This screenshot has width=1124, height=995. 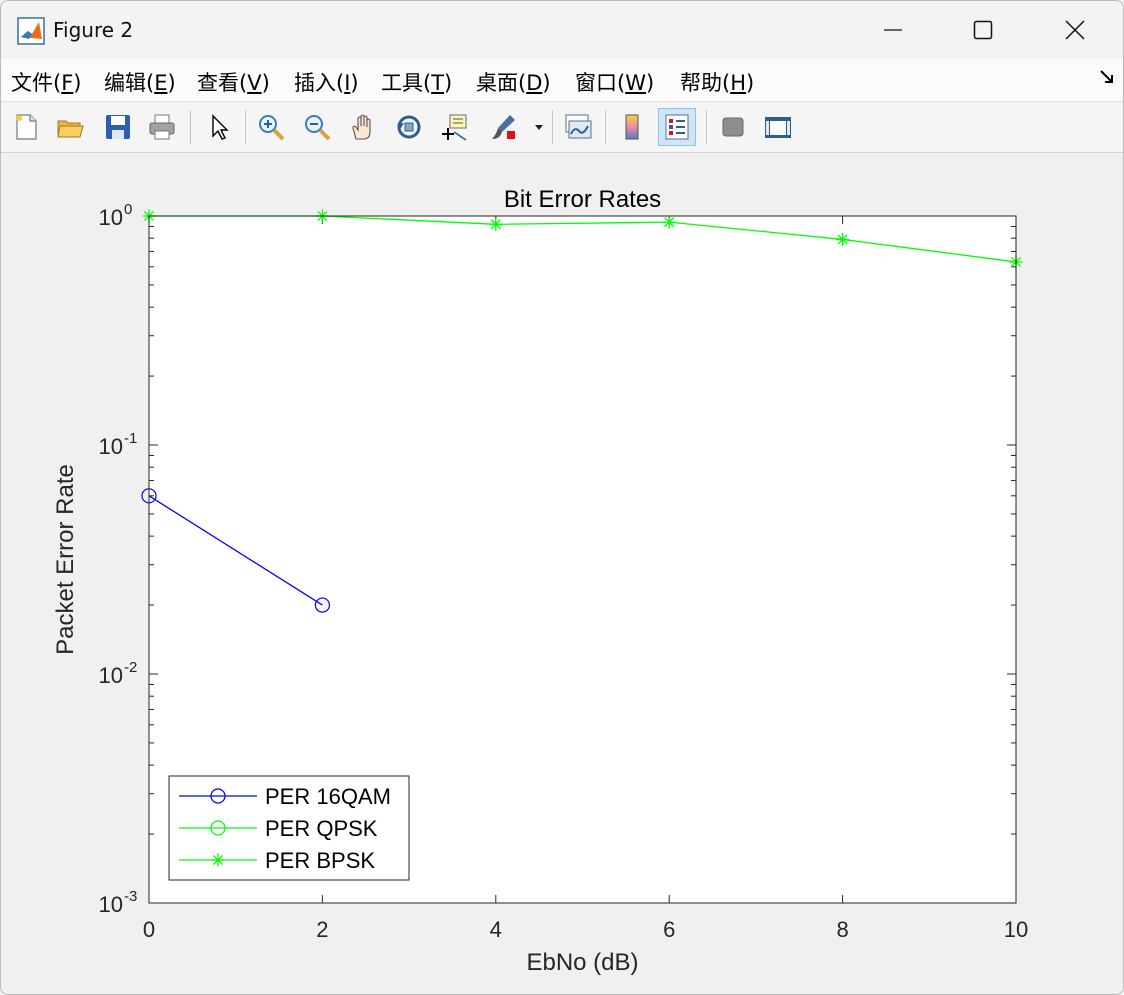 I want to click on matlab-logo-icon, so click(x=31, y=31).